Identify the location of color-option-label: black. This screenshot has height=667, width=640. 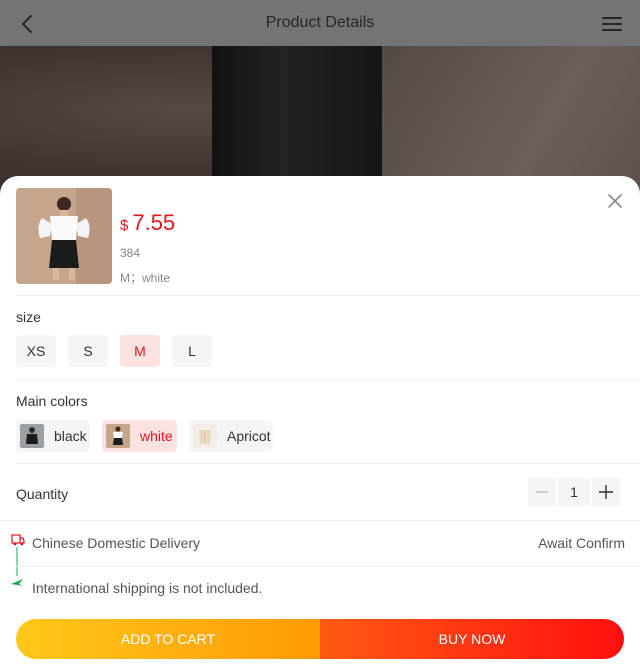
(70, 436).